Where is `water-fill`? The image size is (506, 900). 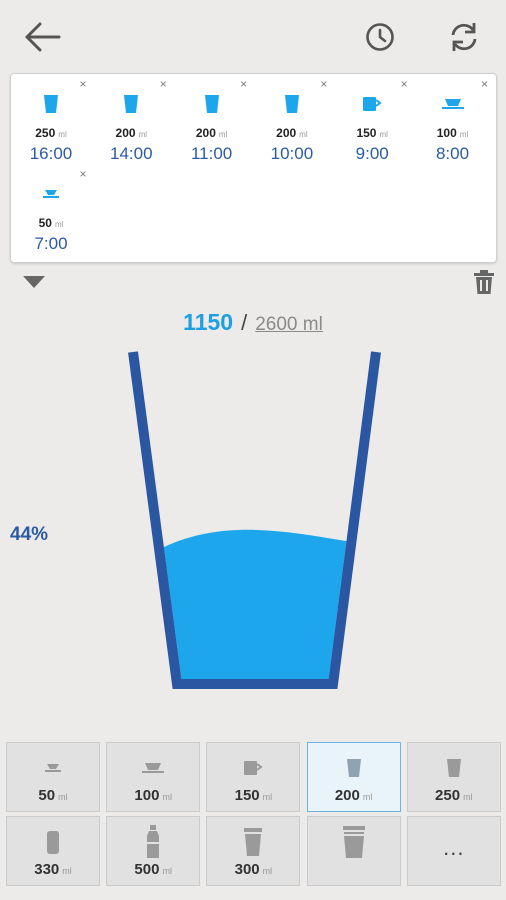
water-fill is located at coordinates (255, 604).